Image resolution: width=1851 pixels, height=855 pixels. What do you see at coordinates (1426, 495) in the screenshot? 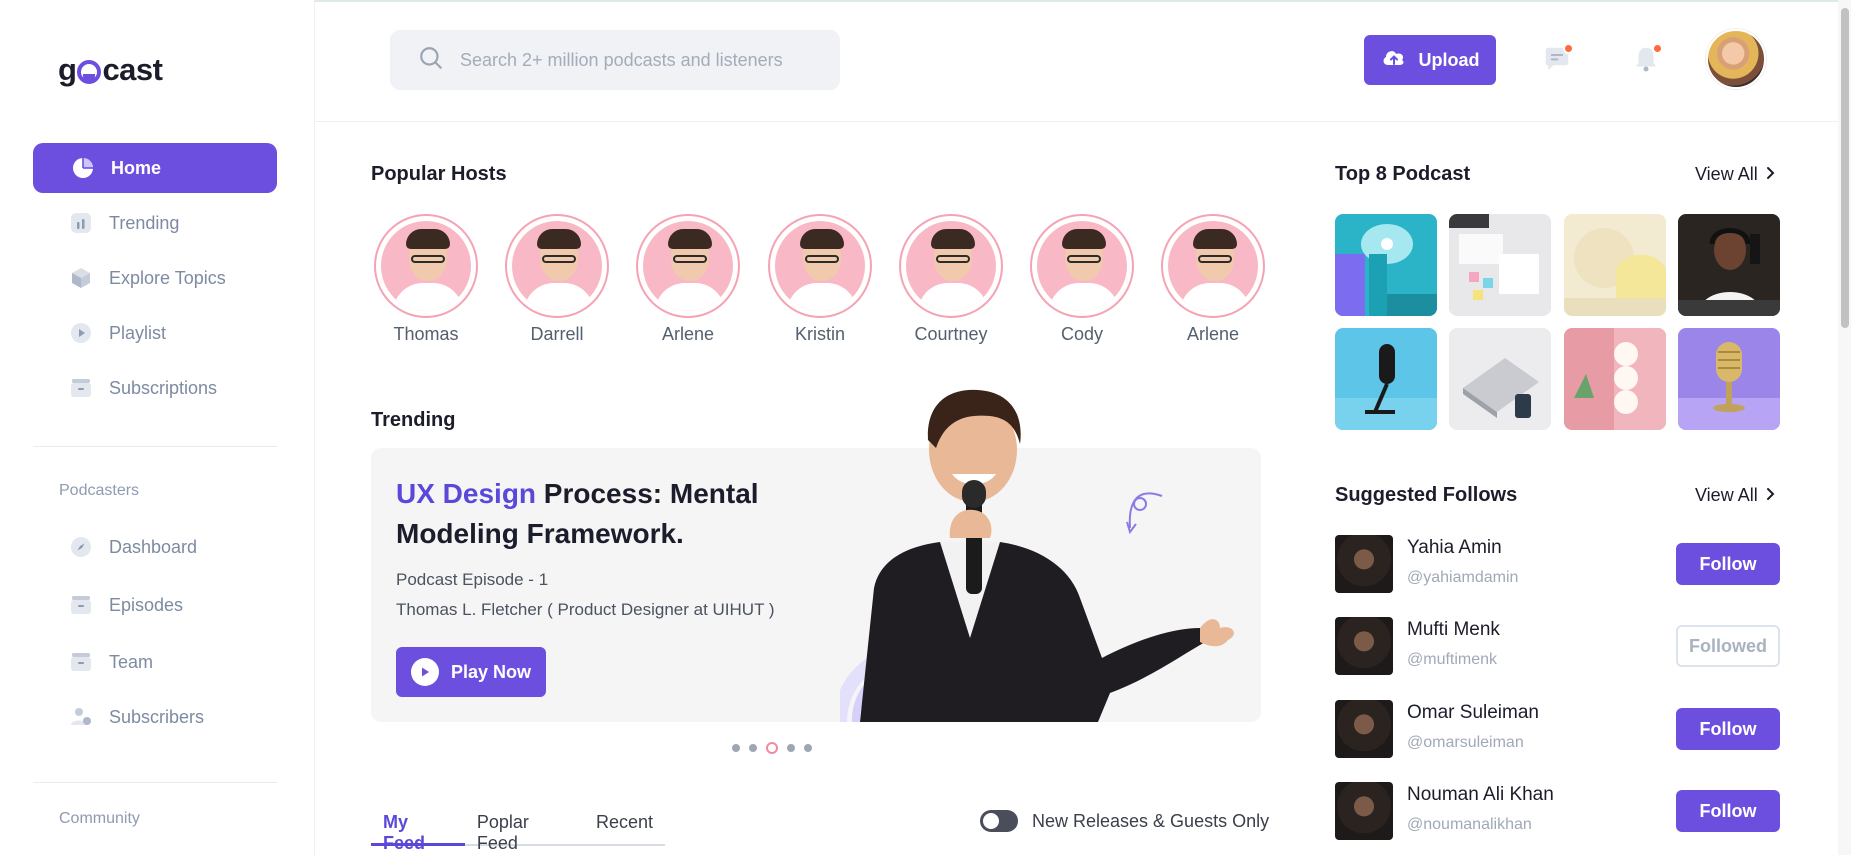
I see `suggested-follows-title: Suggested Follows` at bounding box center [1426, 495].